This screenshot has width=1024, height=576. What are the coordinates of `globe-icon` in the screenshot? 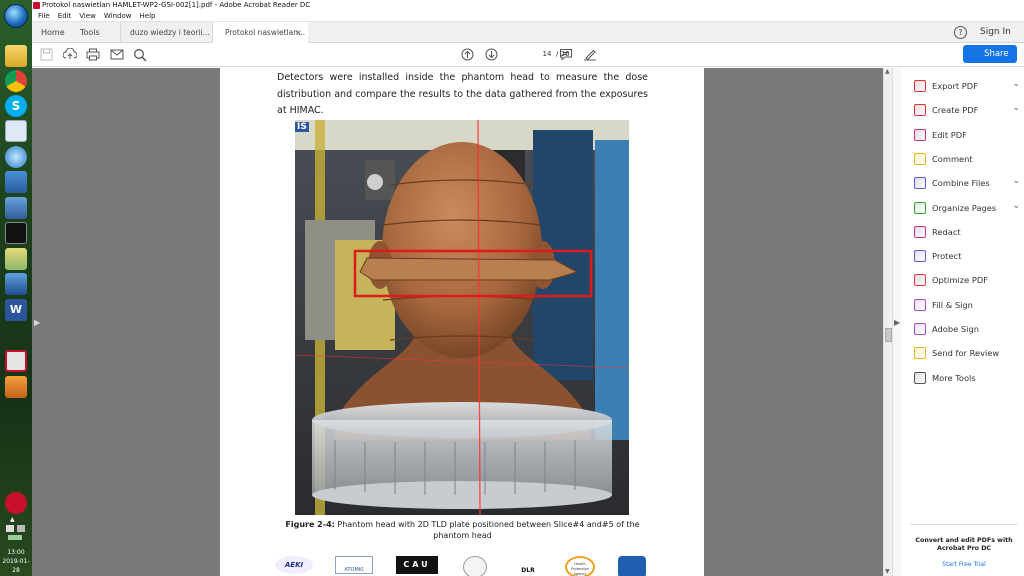 It's located at (16, 157).